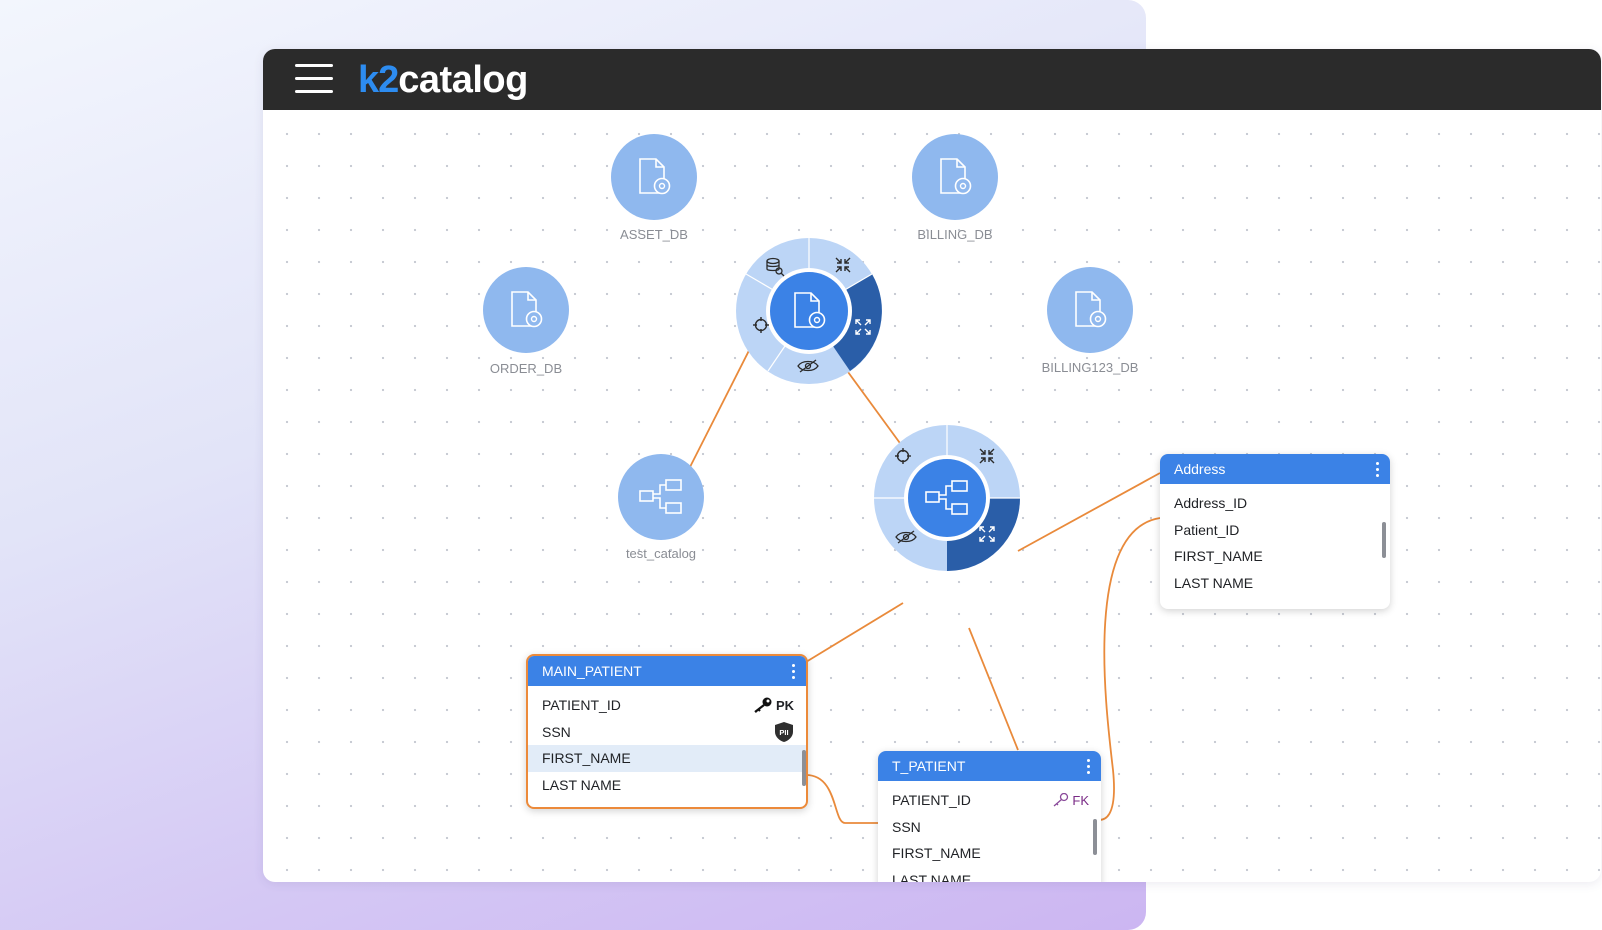 The image size is (1602, 930). Describe the element at coordinates (1071, 800) in the screenshot. I see `foreign-key-badge: FK` at that location.